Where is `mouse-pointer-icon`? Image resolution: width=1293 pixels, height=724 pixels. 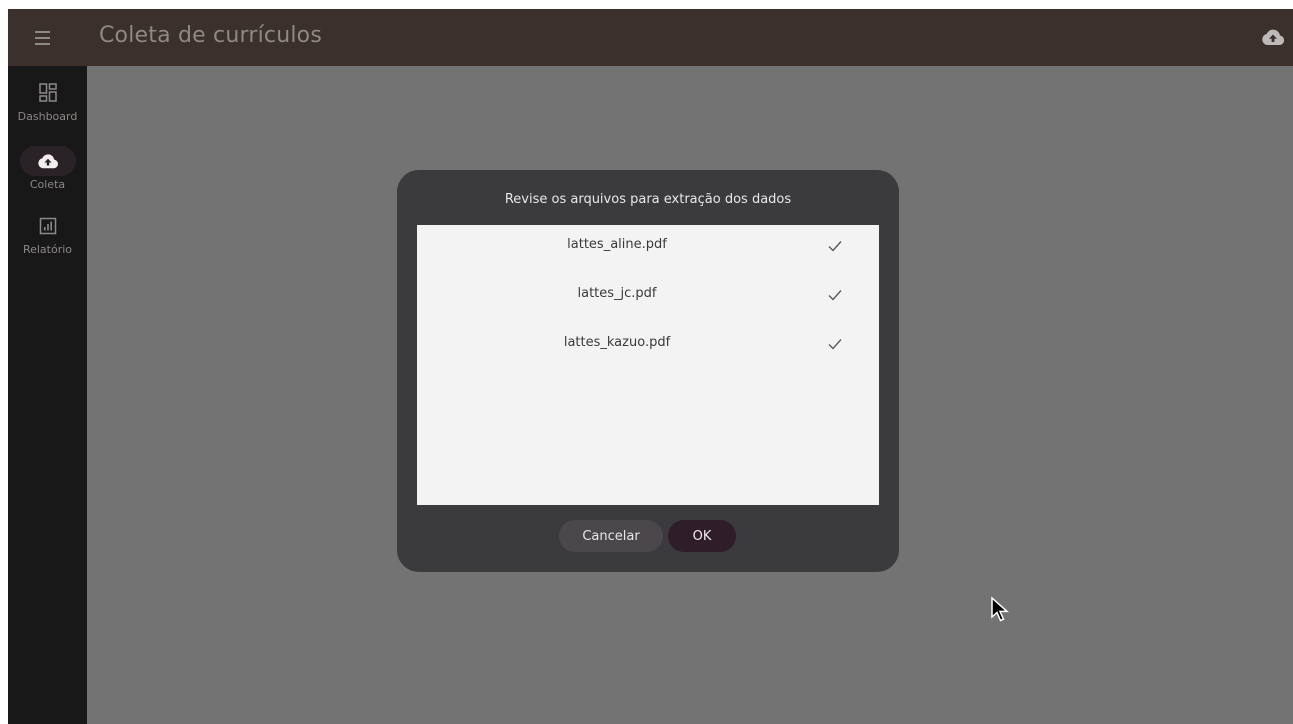 mouse-pointer-icon is located at coordinates (1000, 609).